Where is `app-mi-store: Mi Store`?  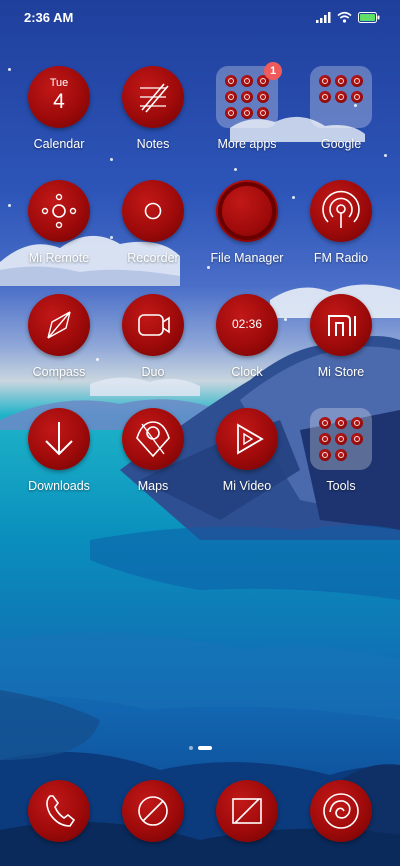
app-mi-store: Mi Store is located at coordinates (341, 336).